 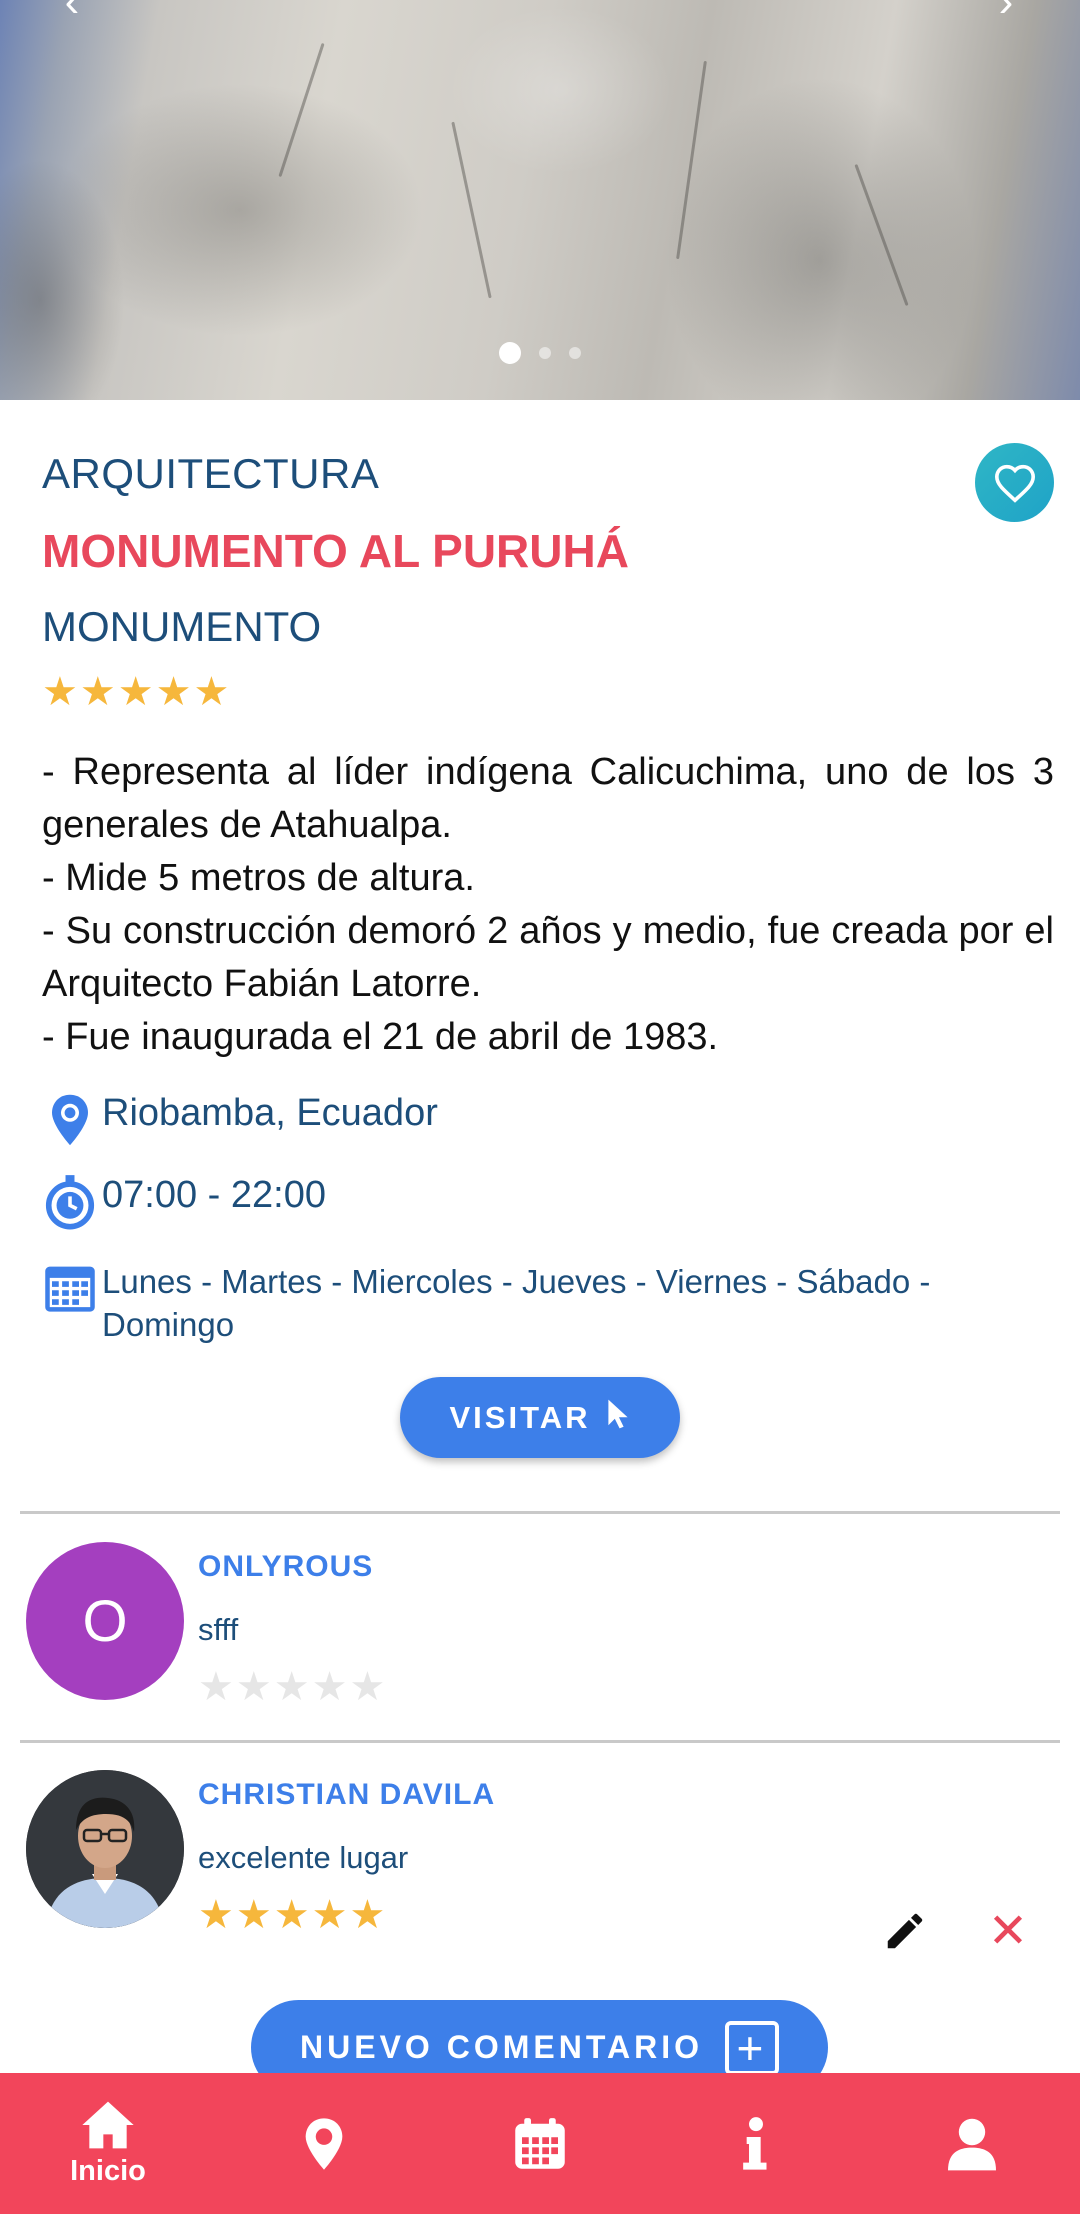 What do you see at coordinates (214, 1195) in the screenshot?
I see `place-hours: 07:00 - 22:00` at bounding box center [214, 1195].